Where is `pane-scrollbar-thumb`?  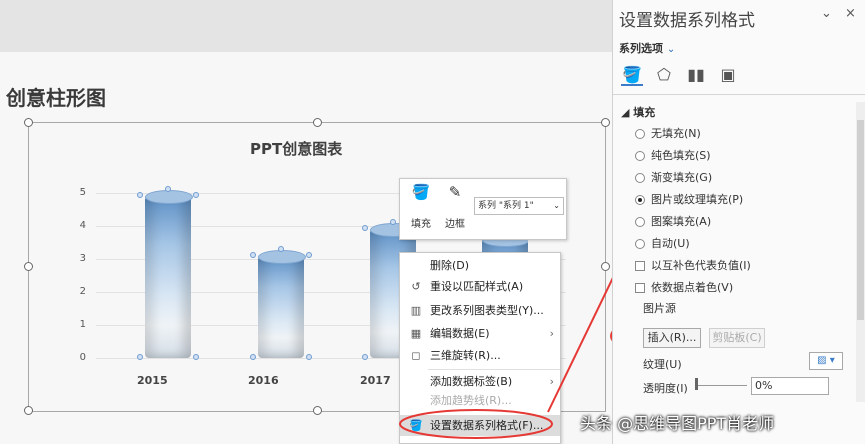 pane-scrollbar-thumb is located at coordinates (860, 220).